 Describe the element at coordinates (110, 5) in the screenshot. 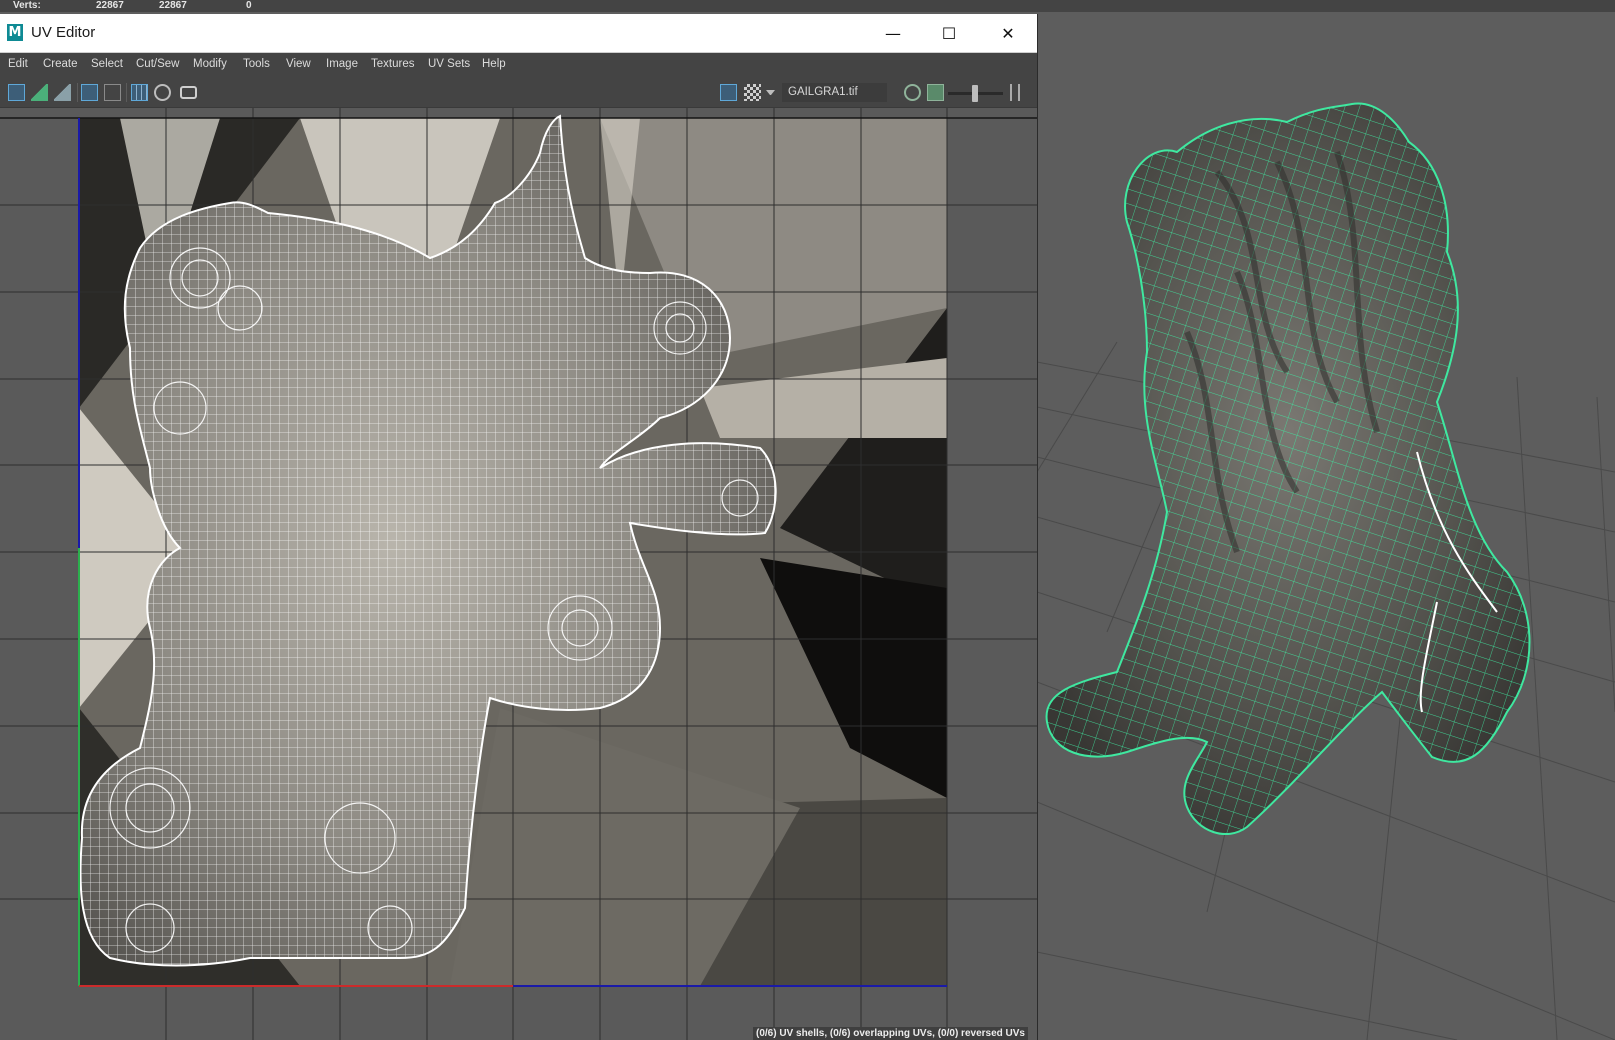

I see `verts-count: 22867` at that location.